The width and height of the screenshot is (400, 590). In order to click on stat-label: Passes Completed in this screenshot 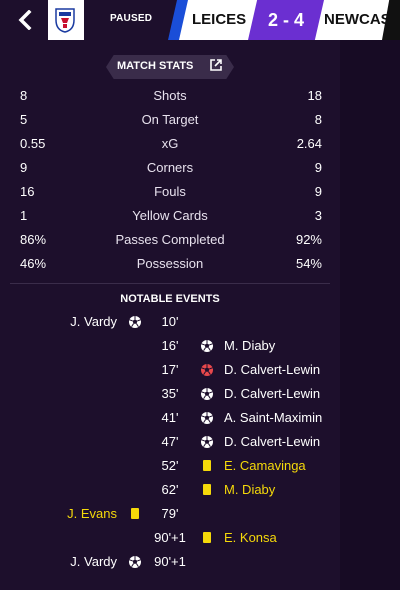, I will do `click(170, 239)`.